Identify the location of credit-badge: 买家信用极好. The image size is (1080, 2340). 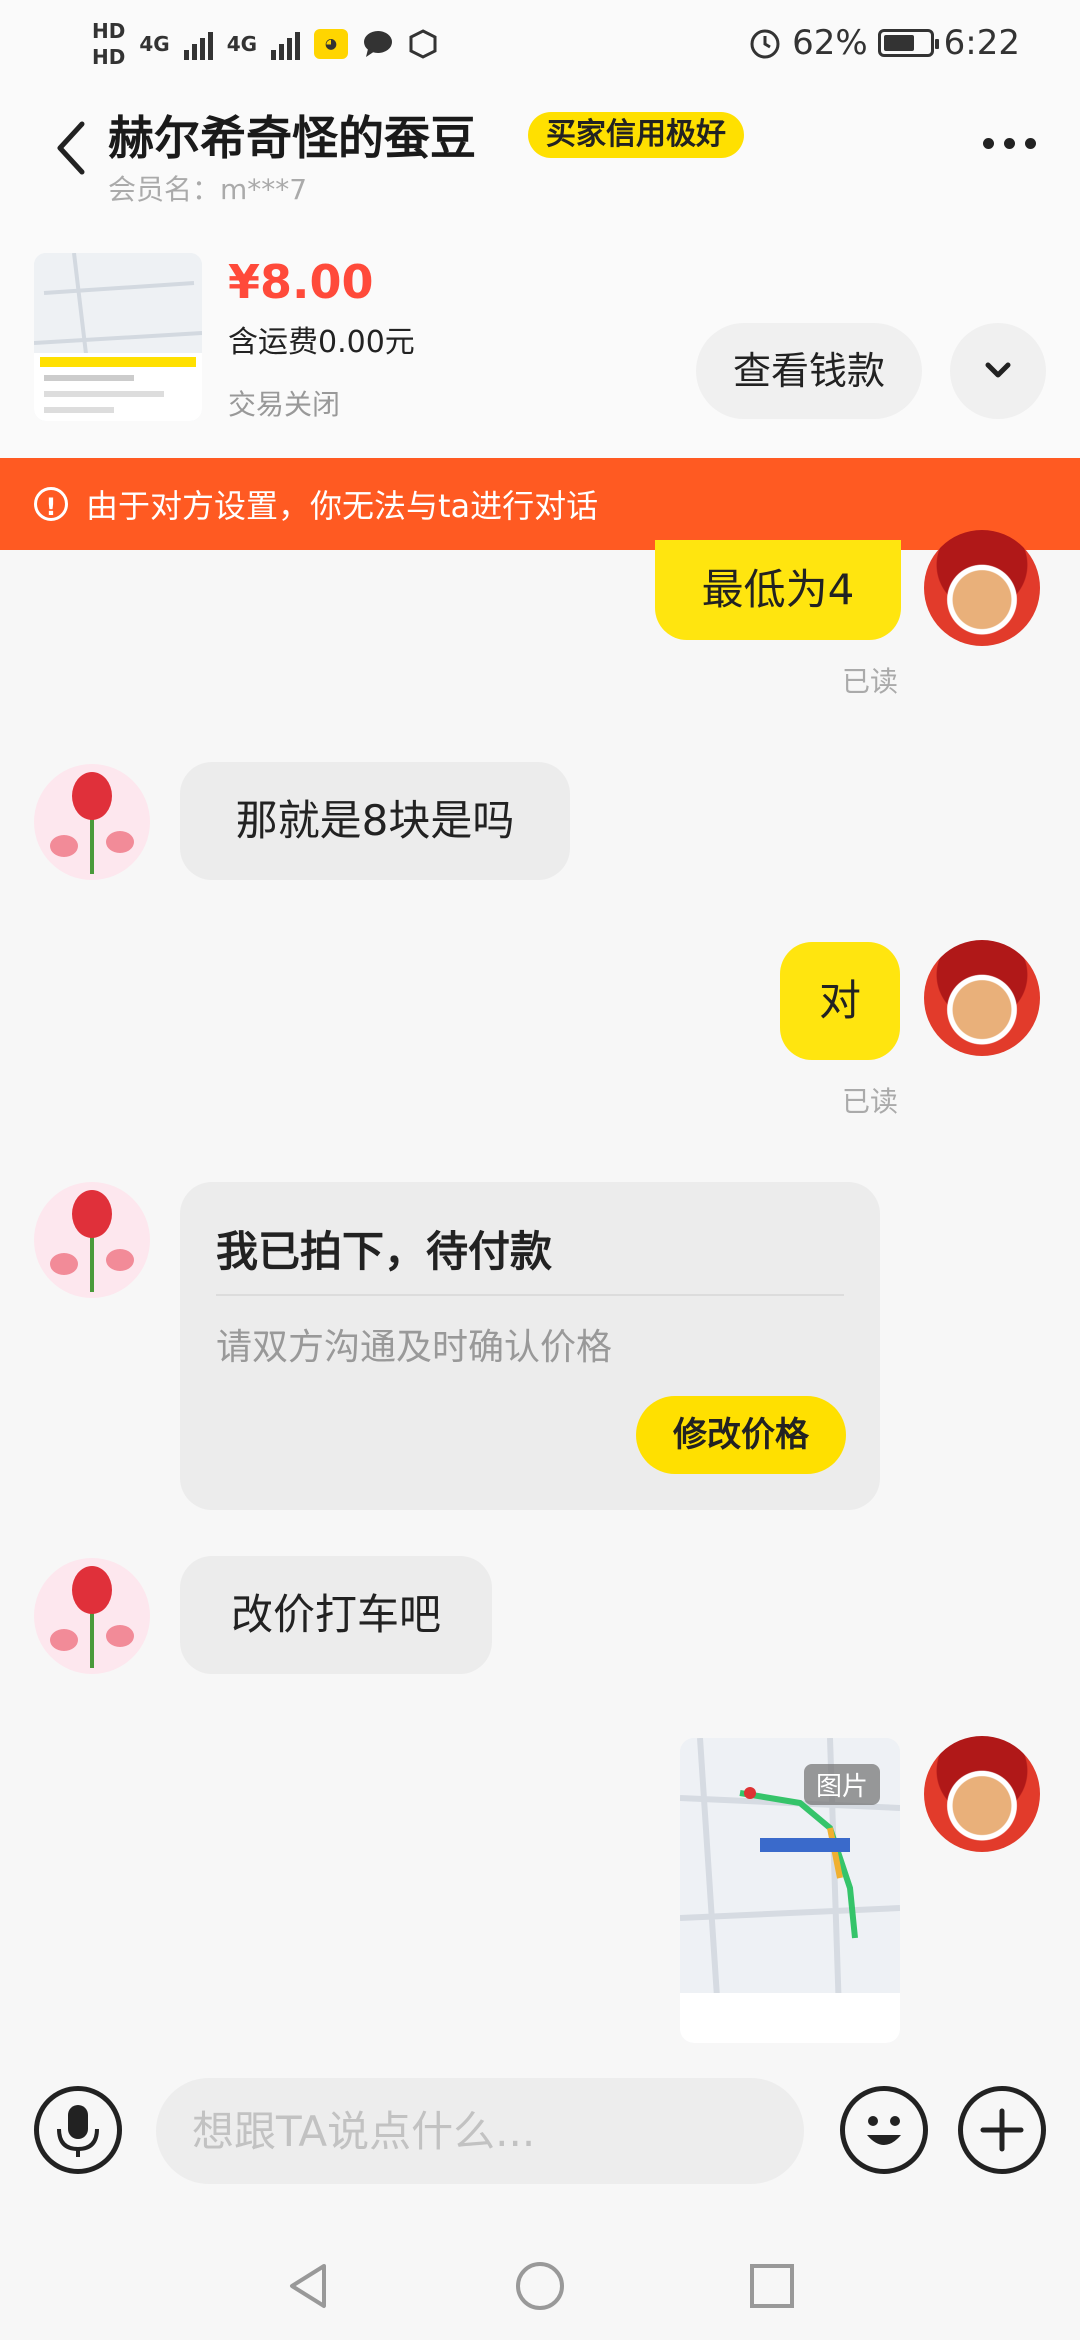
(636, 135).